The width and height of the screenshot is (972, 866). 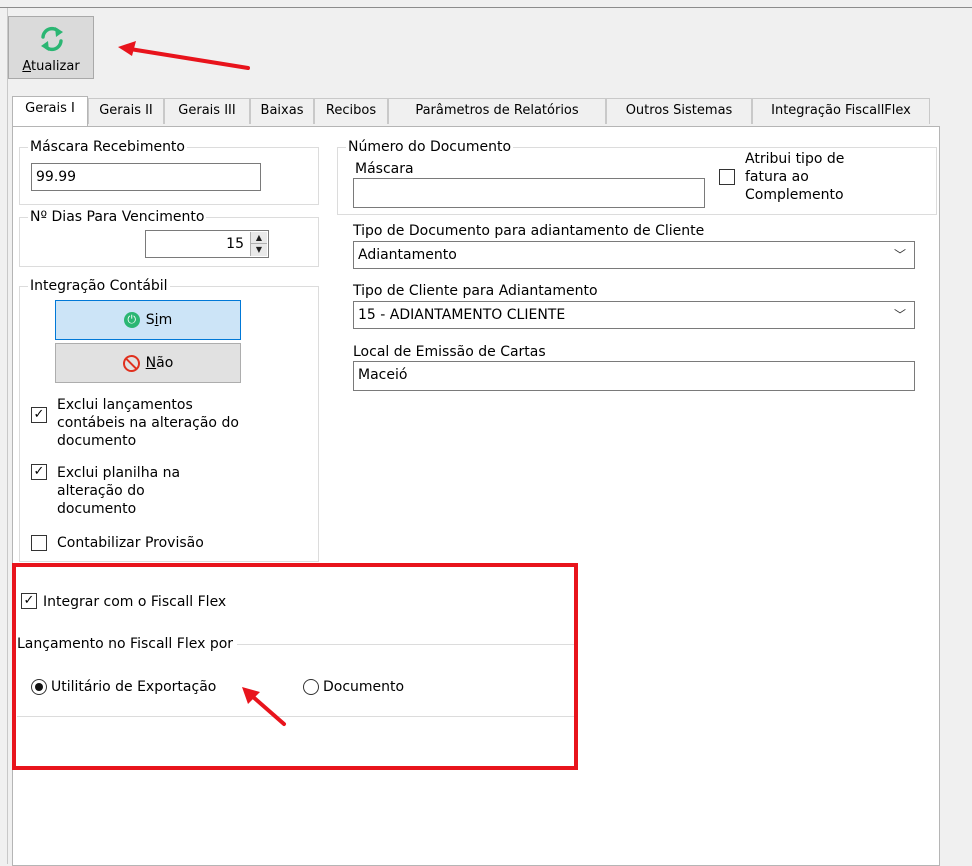 I want to click on tab-parametros-relatorios: Parâmetros de Relatórios, so click(x=497, y=111).